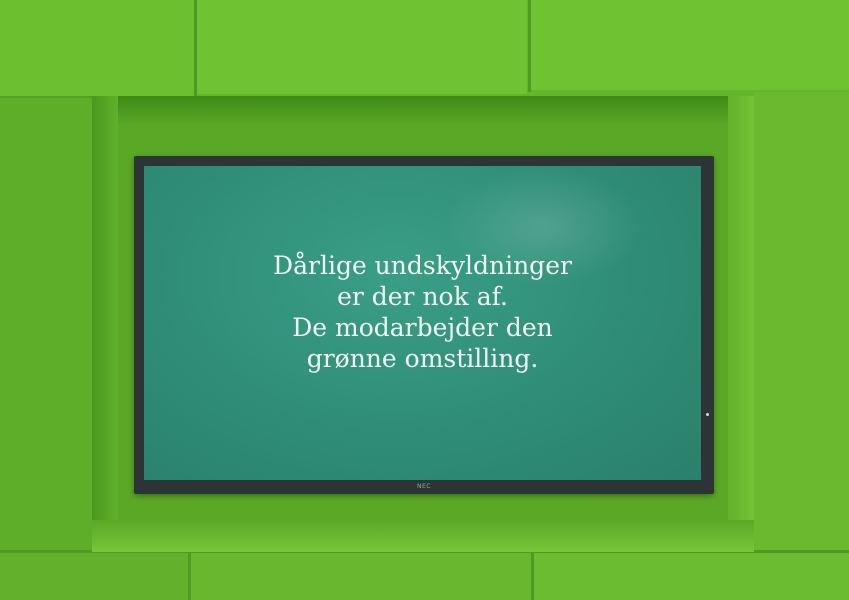  I want to click on wall-panel-top-middle, so click(362, 47).